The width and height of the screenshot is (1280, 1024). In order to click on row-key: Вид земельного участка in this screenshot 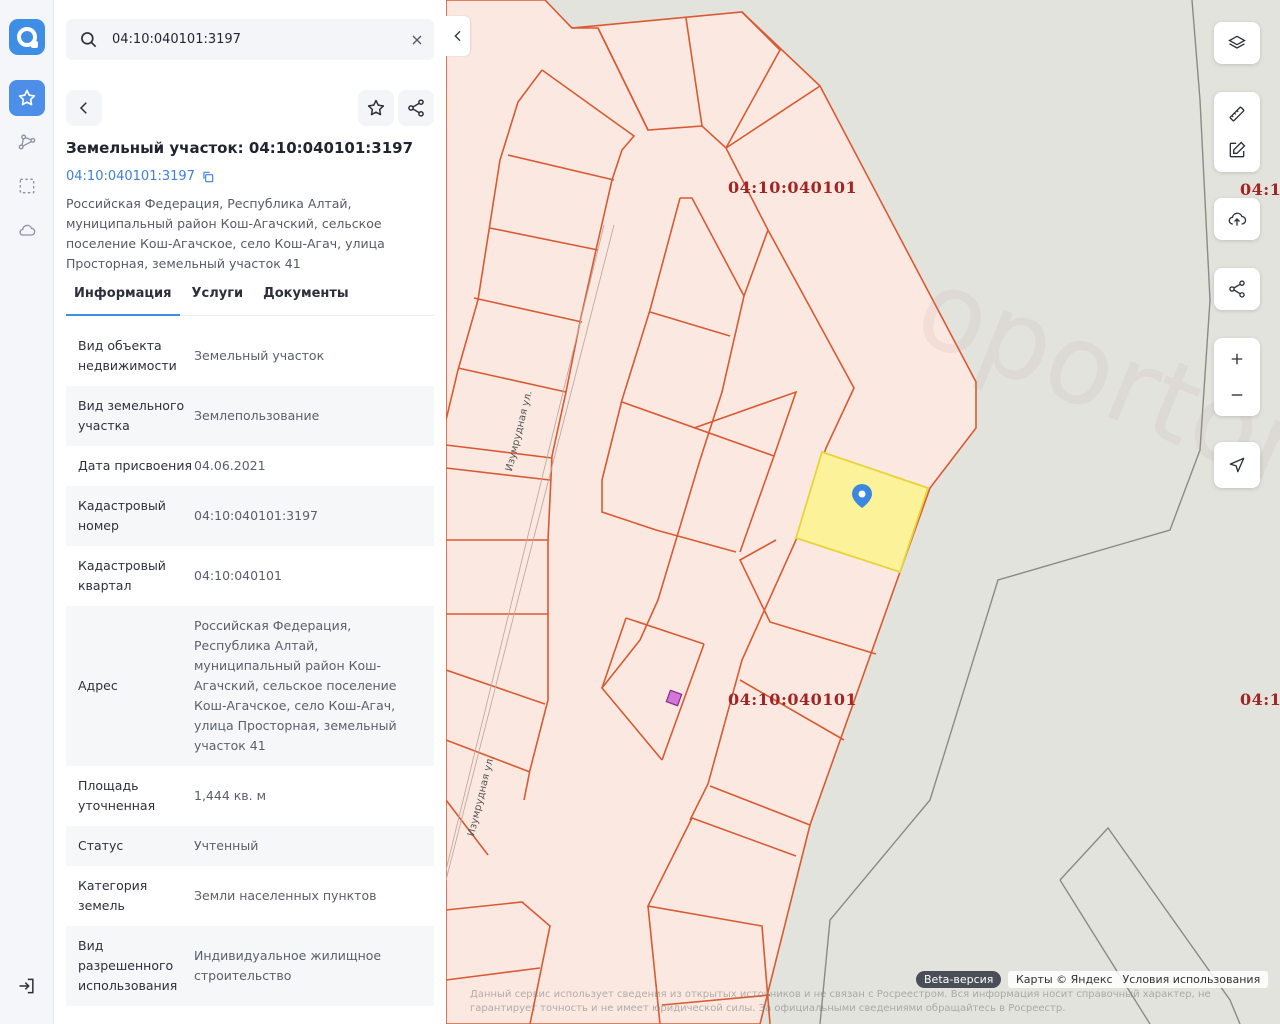, I will do `click(131, 415)`.